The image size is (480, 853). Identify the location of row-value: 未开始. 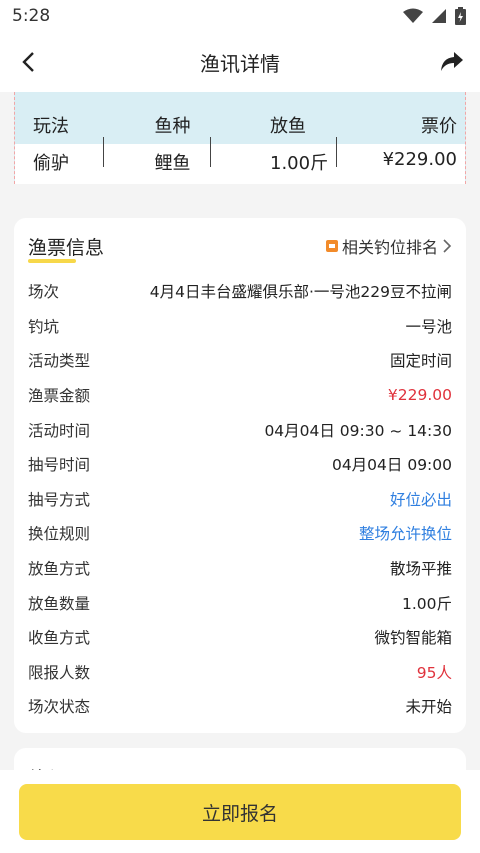
(428, 707).